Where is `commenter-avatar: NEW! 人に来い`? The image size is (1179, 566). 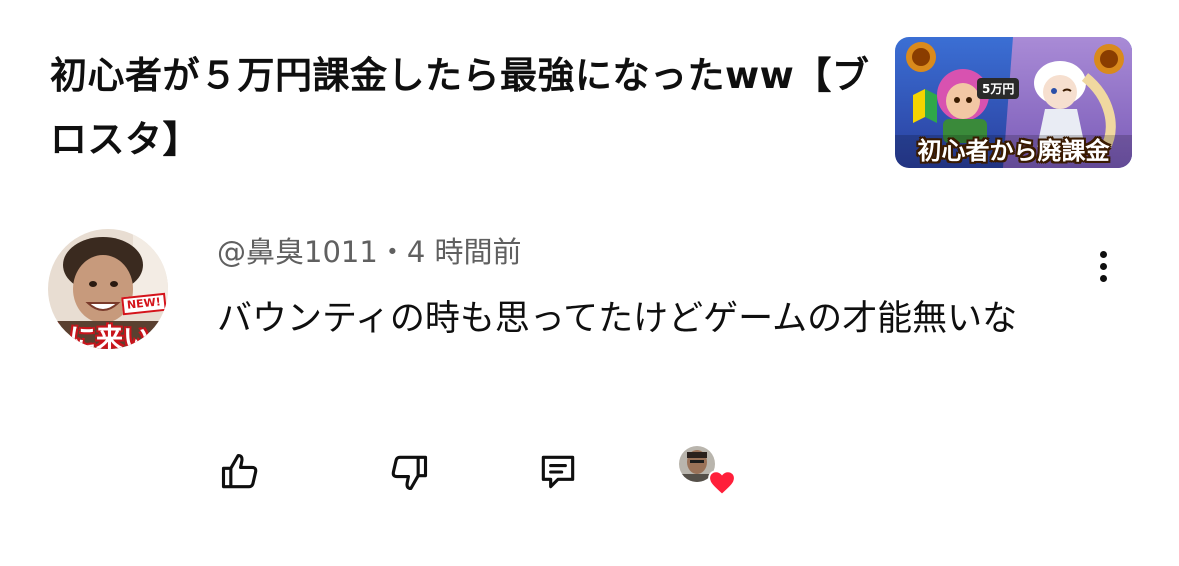 commenter-avatar: NEW! 人に来い is located at coordinates (108, 289).